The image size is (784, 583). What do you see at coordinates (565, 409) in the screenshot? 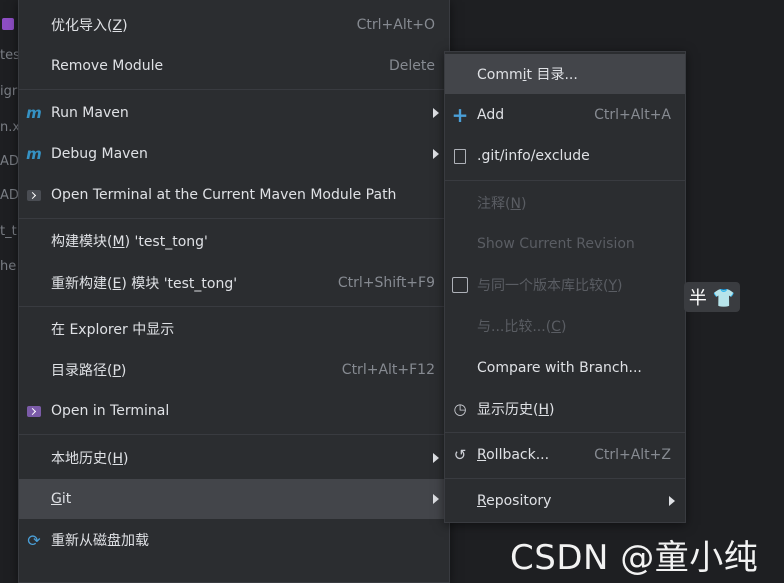
I see `menu-item-show-history: ◷ 显示历史(H)` at bounding box center [565, 409].